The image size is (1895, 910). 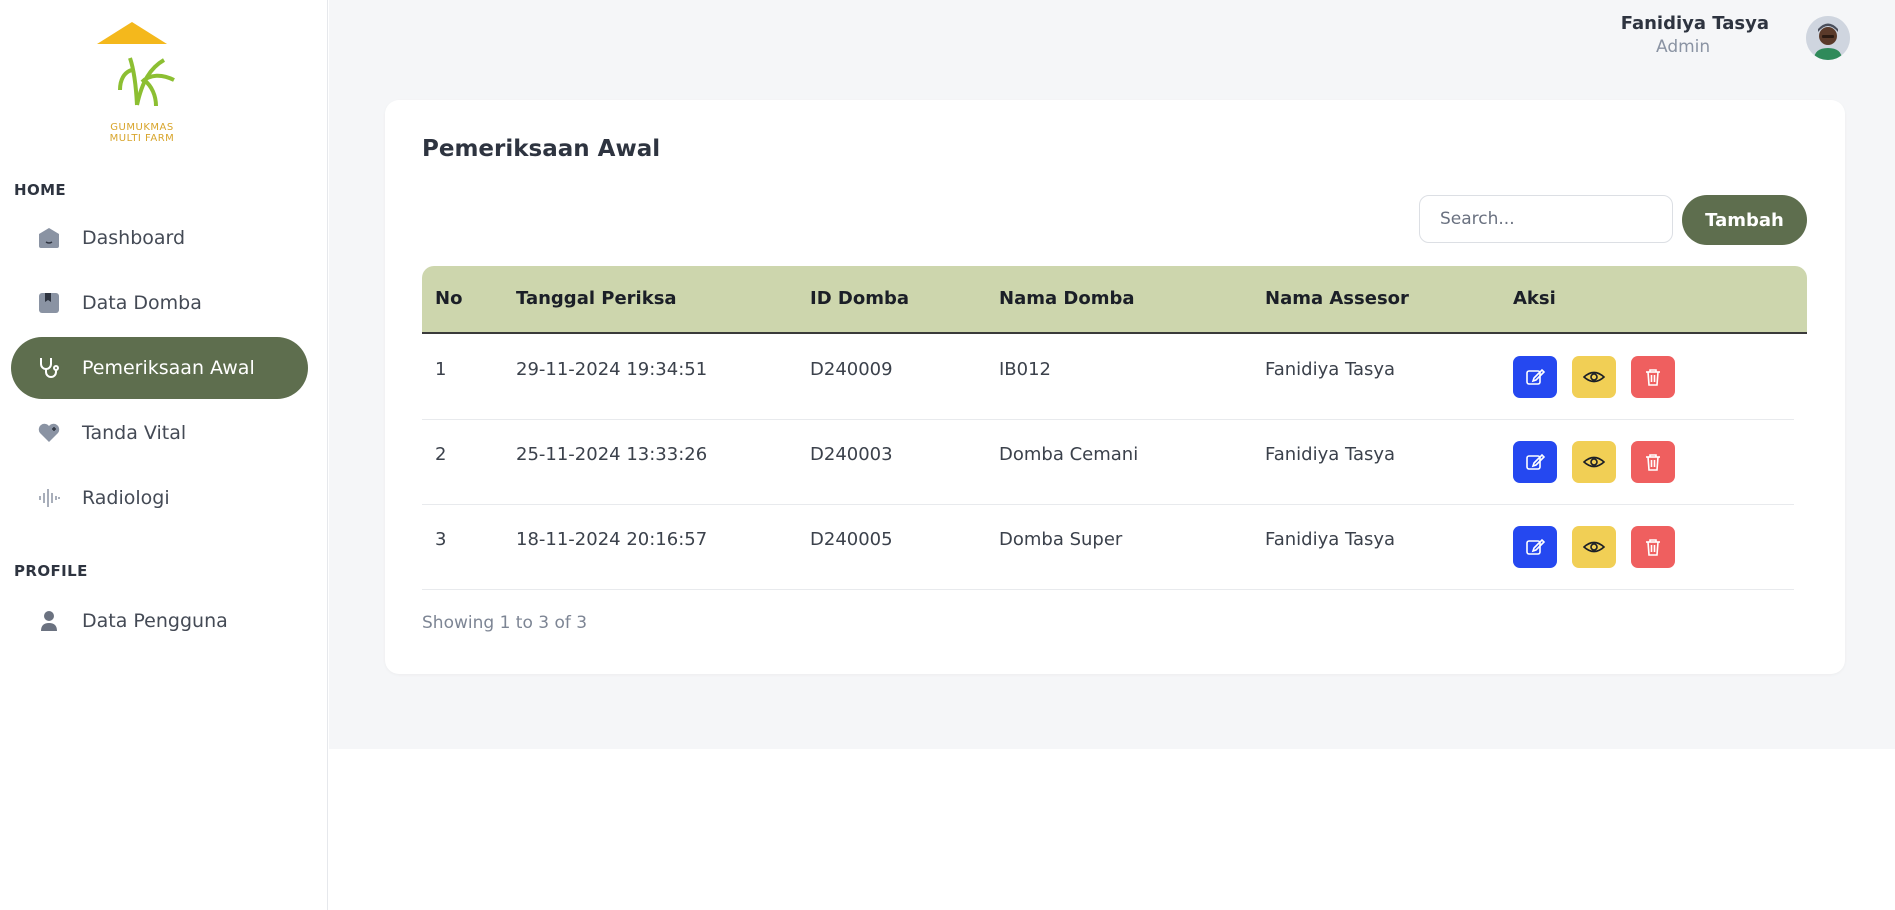 I want to click on sidebar-item-label: Dashboard, so click(x=134, y=238).